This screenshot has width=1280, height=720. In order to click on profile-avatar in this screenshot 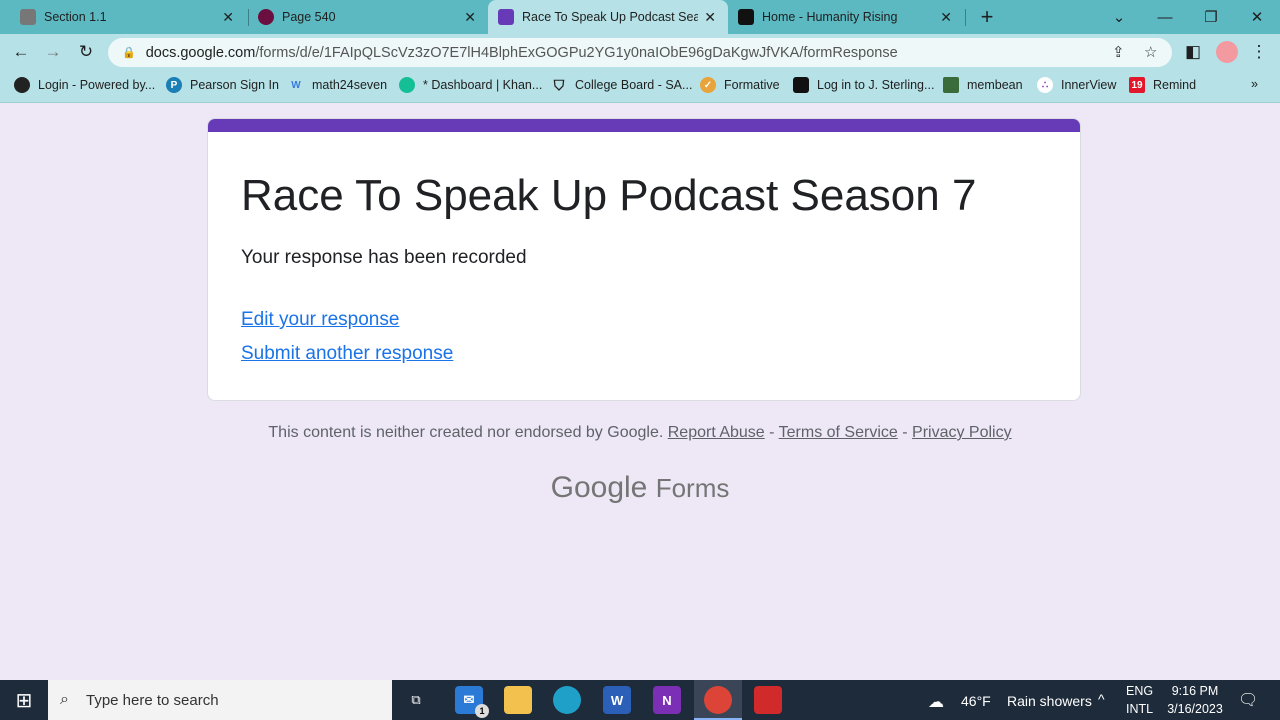, I will do `click(1227, 52)`.